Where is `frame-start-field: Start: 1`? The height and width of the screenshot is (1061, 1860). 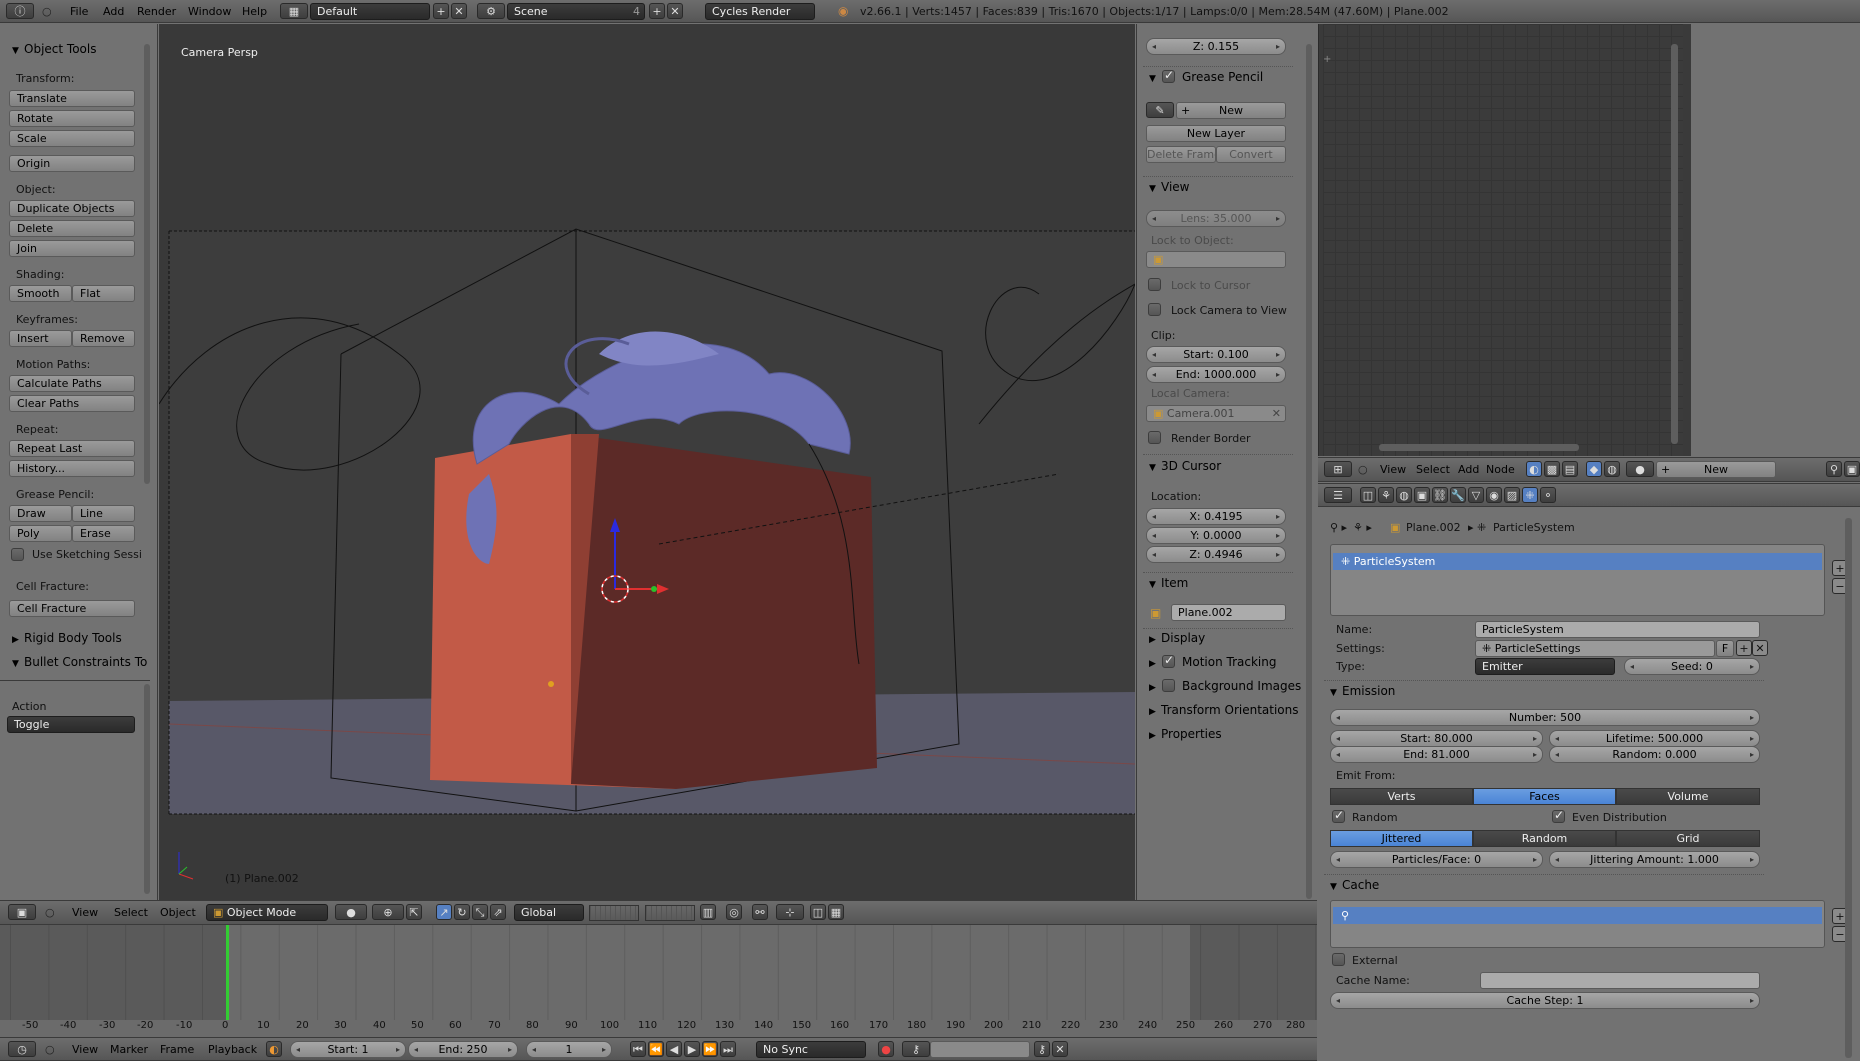
frame-start-field: Start: 1 is located at coordinates (348, 1049).